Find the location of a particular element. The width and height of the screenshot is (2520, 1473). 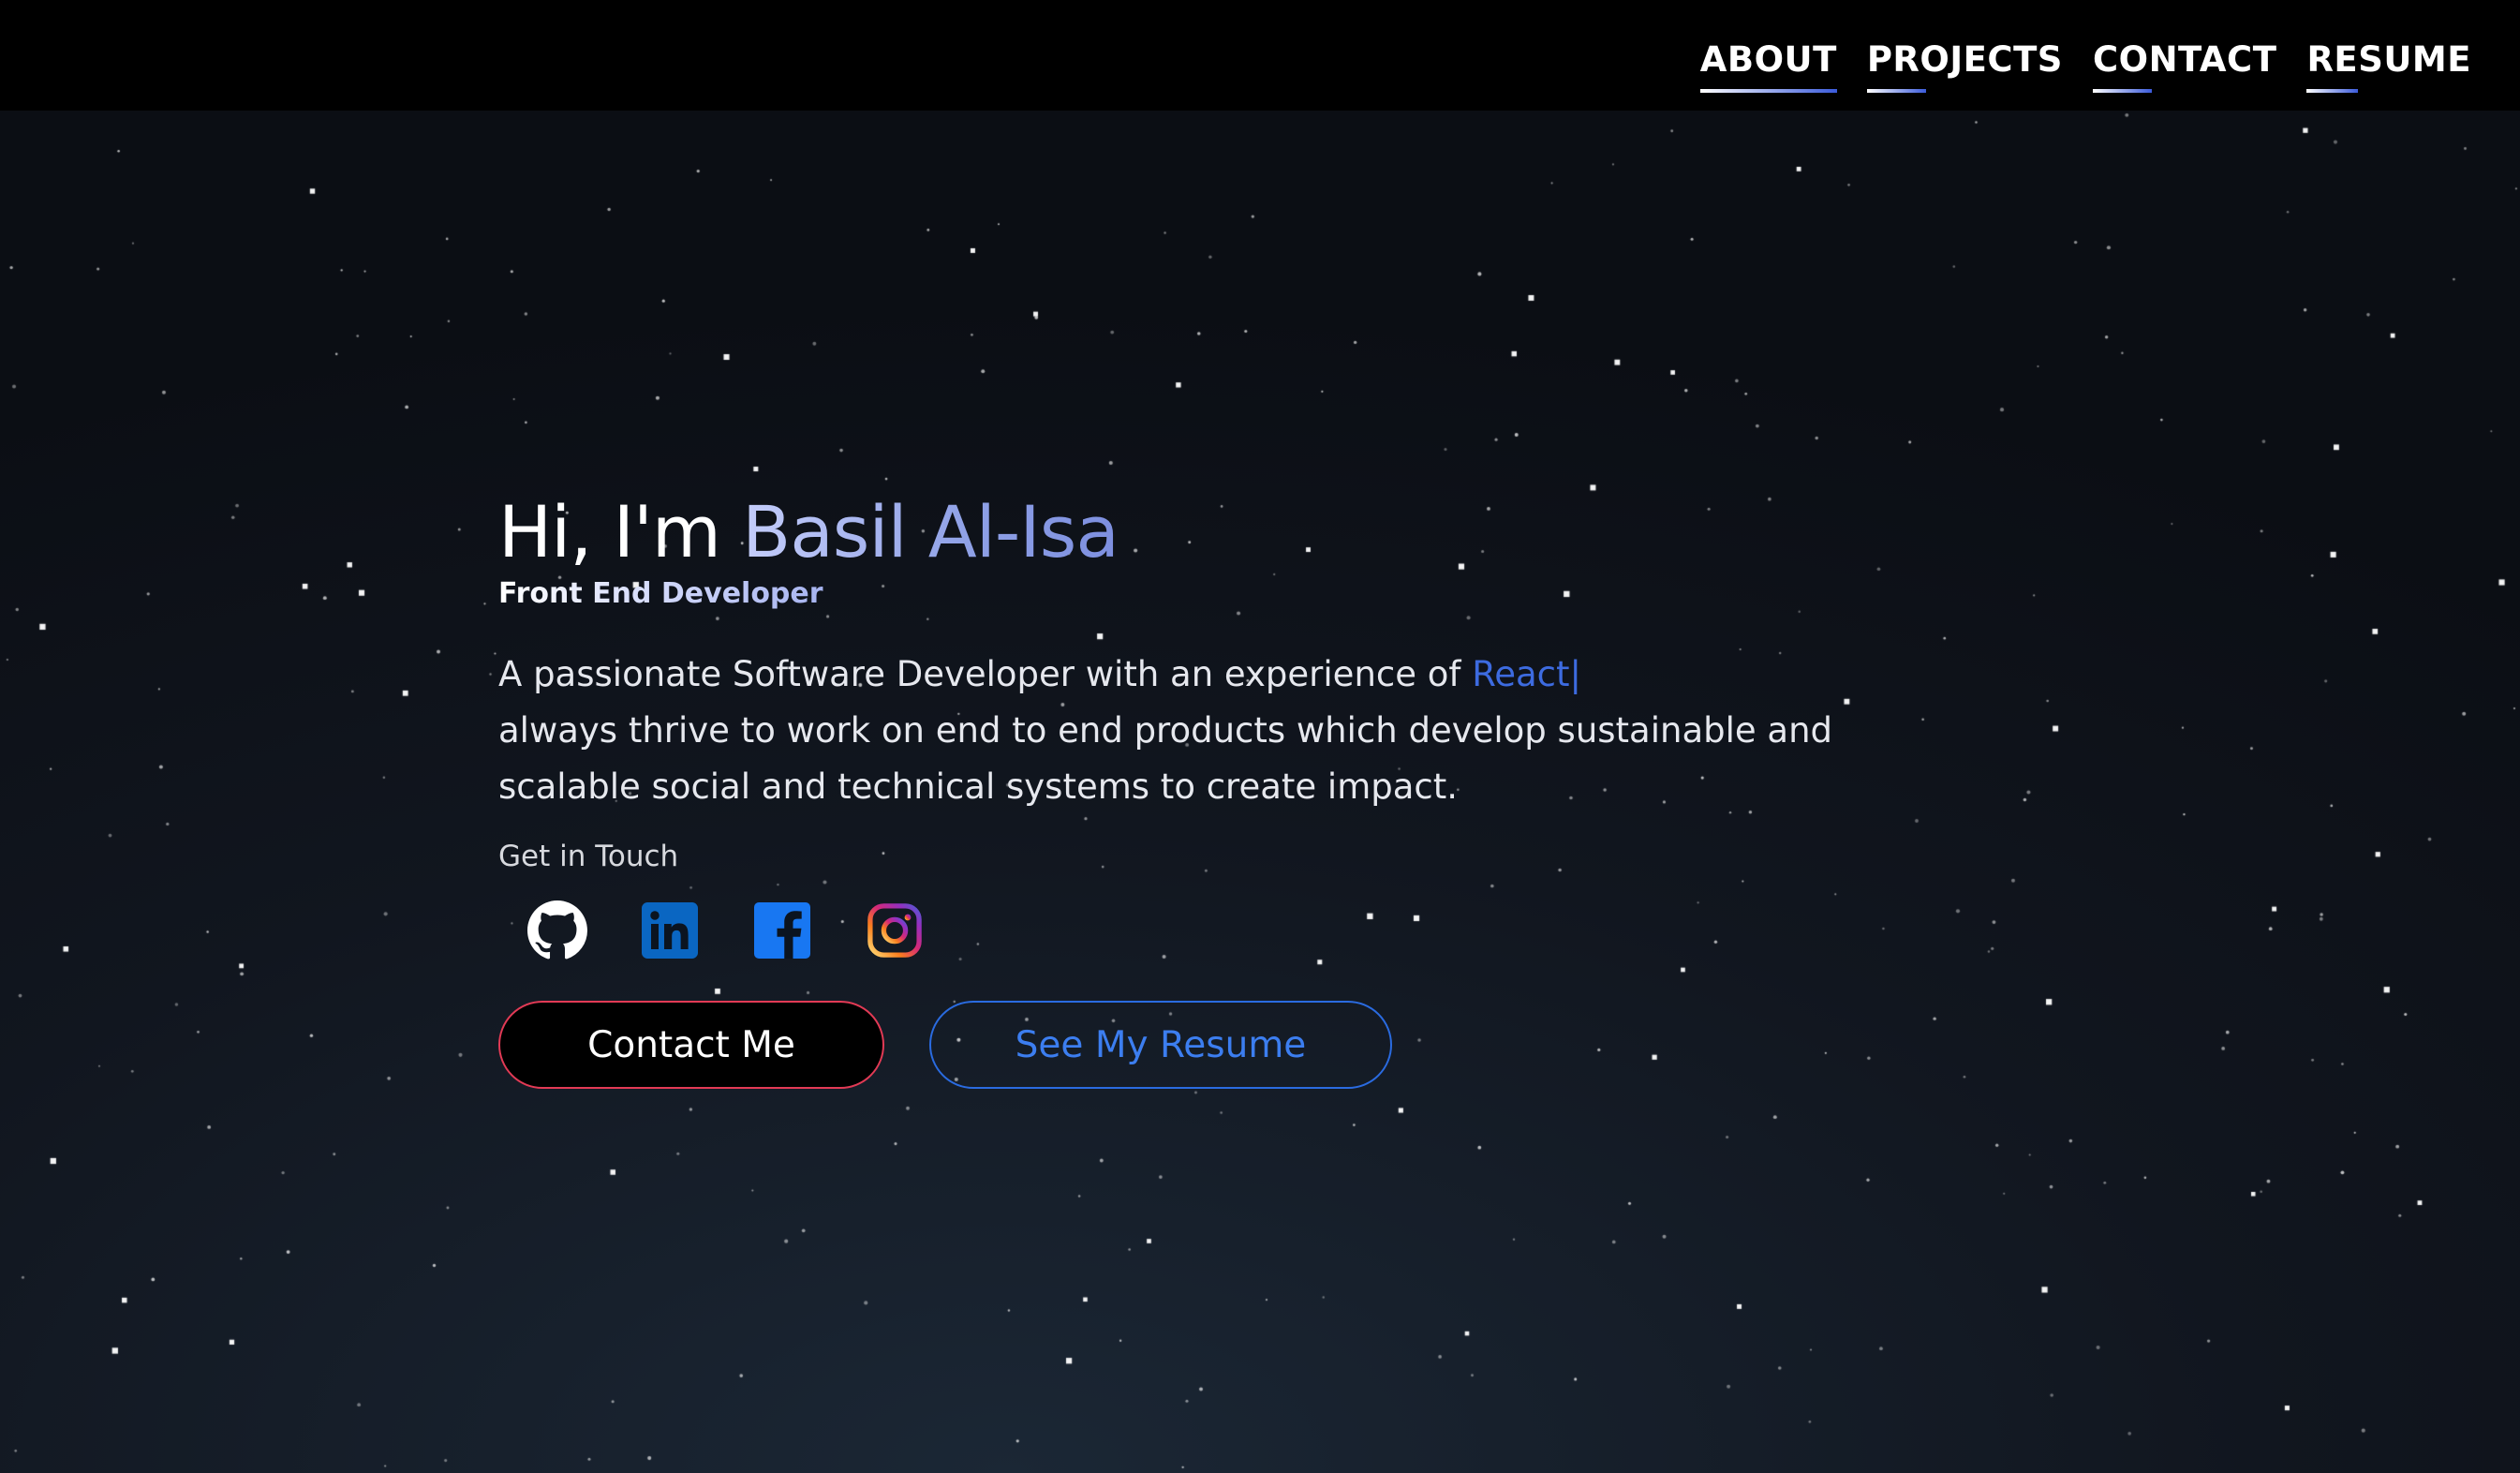

instagram-icon is located at coordinates (895, 930).